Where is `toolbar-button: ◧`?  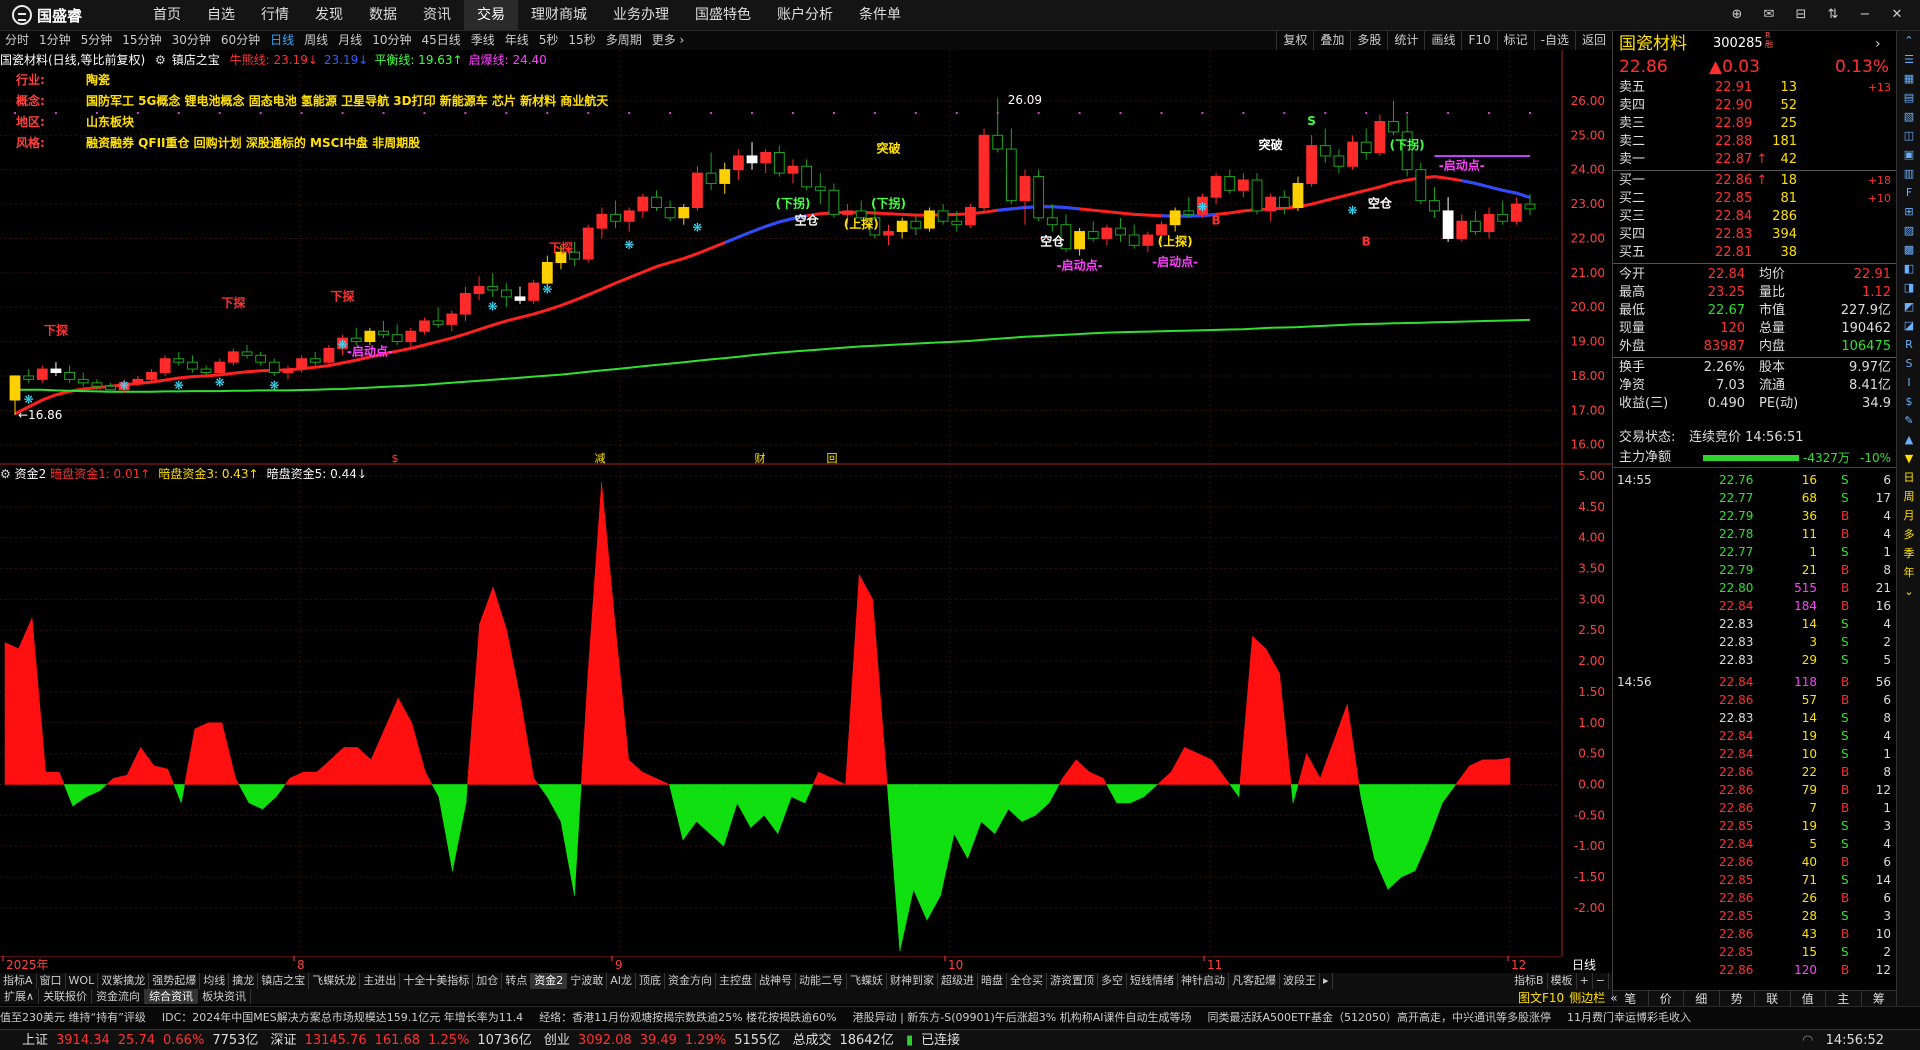 toolbar-button: ◧ is located at coordinates (1908, 268).